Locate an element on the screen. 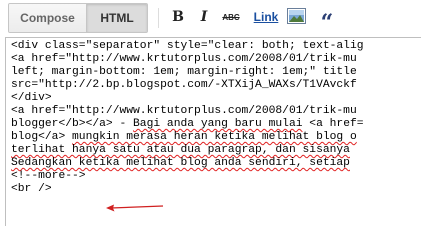 This screenshot has width=421, height=240. code-text: blog</a> is located at coordinates (42, 137).